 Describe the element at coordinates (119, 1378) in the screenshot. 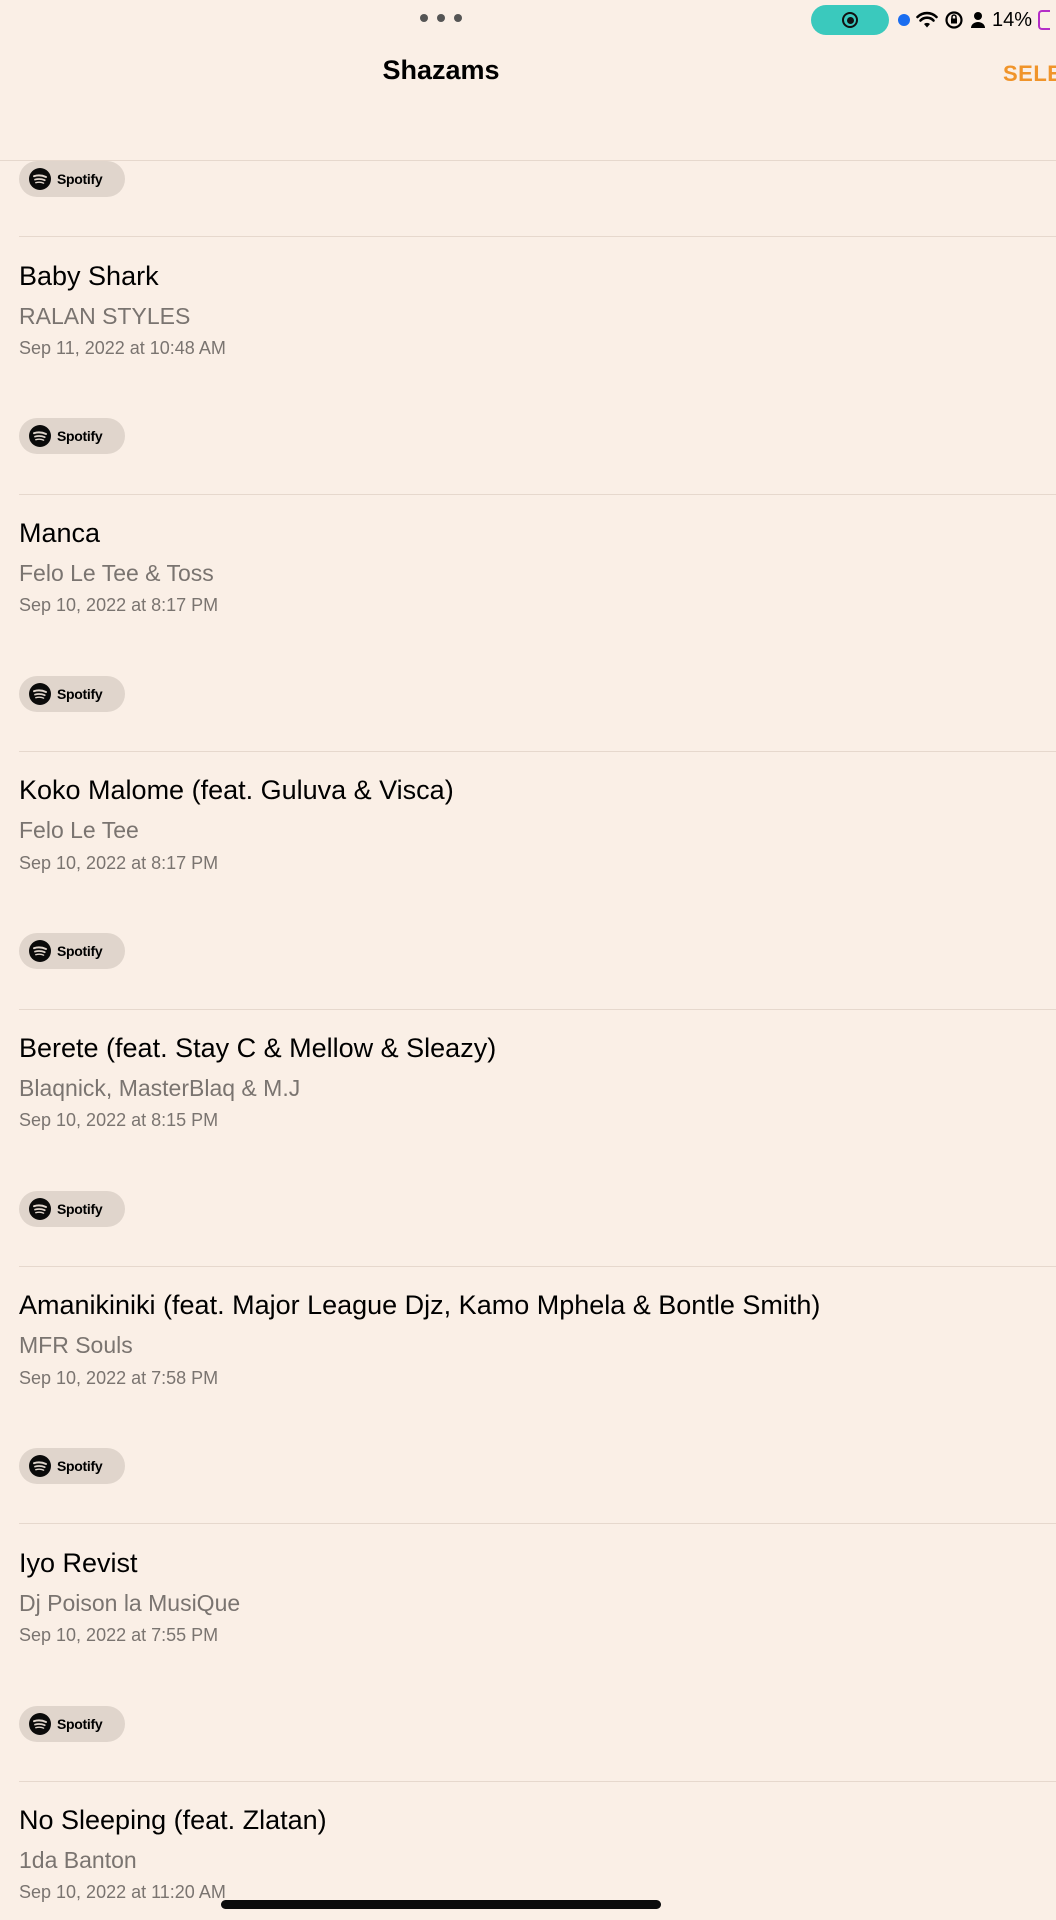

I see `song-date: Sep 10, 2022 at 7:58 PM` at that location.